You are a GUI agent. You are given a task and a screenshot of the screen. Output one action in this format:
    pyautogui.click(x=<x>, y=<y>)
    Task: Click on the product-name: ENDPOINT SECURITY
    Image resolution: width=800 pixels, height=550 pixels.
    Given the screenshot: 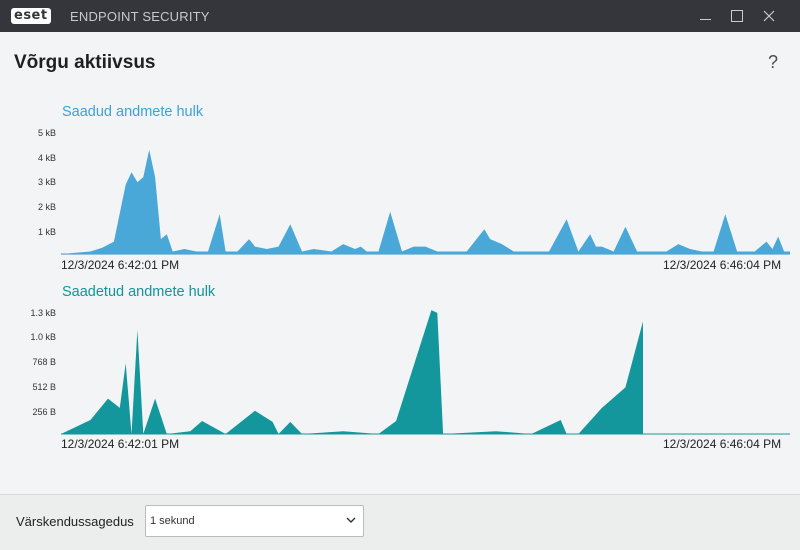 What is the action you would take?
    pyautogui.click(x=140, y=16)
    